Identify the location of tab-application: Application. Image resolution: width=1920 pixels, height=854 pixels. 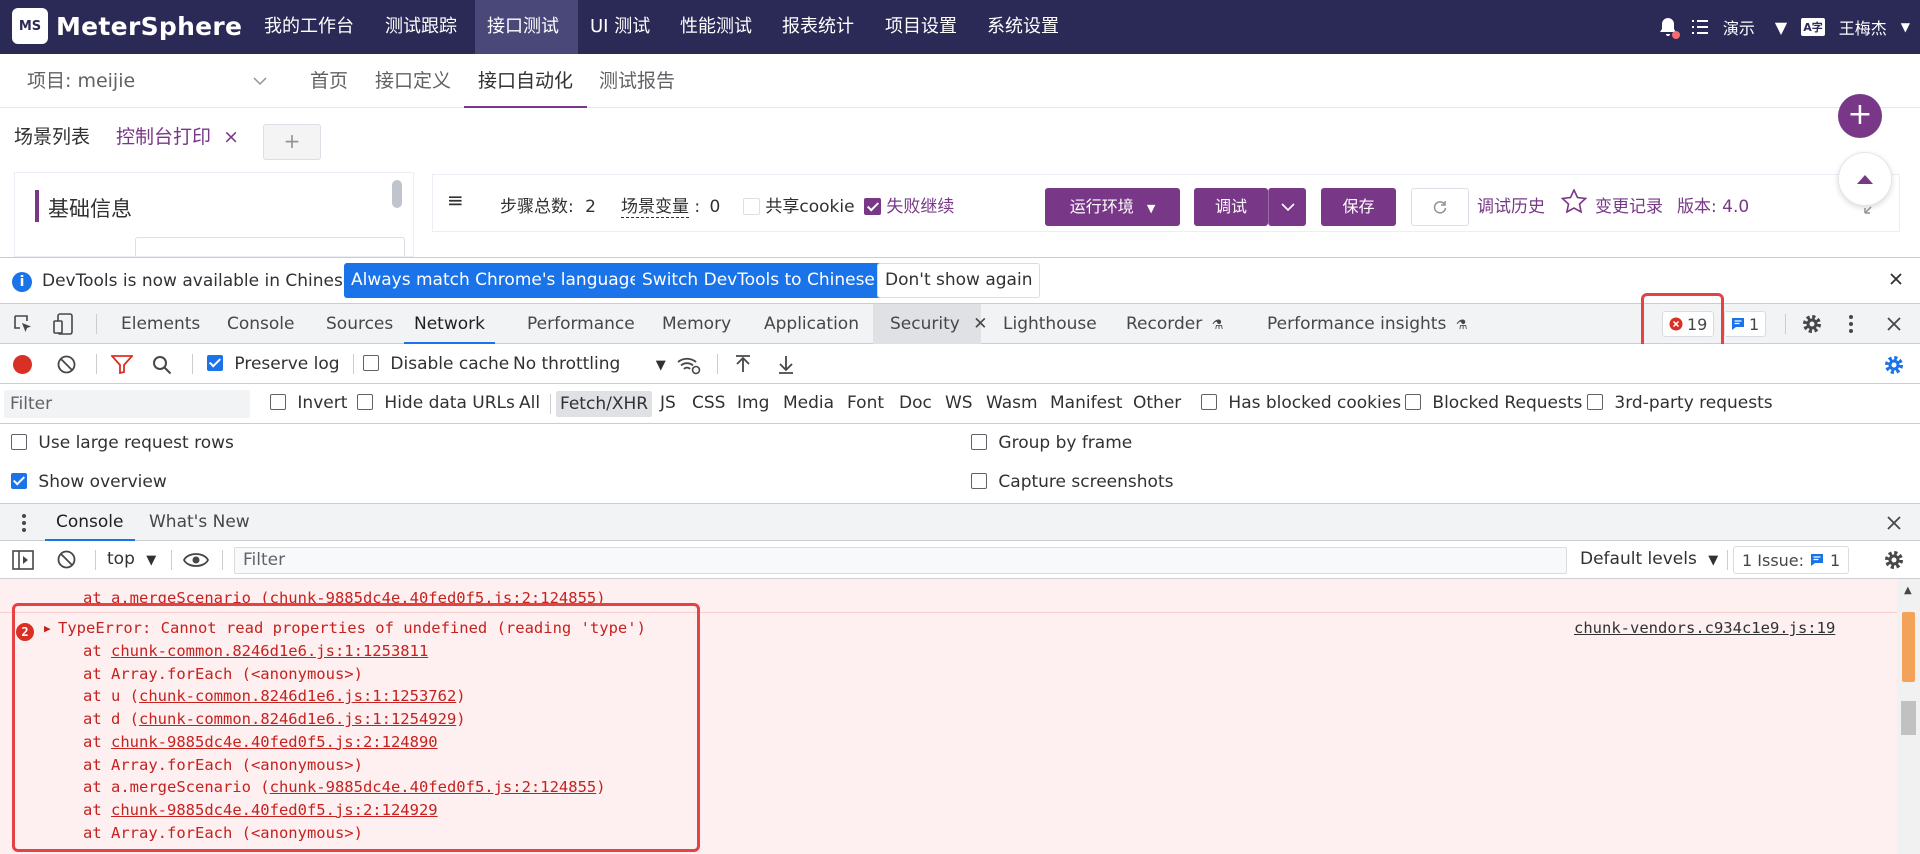
(811, 324).